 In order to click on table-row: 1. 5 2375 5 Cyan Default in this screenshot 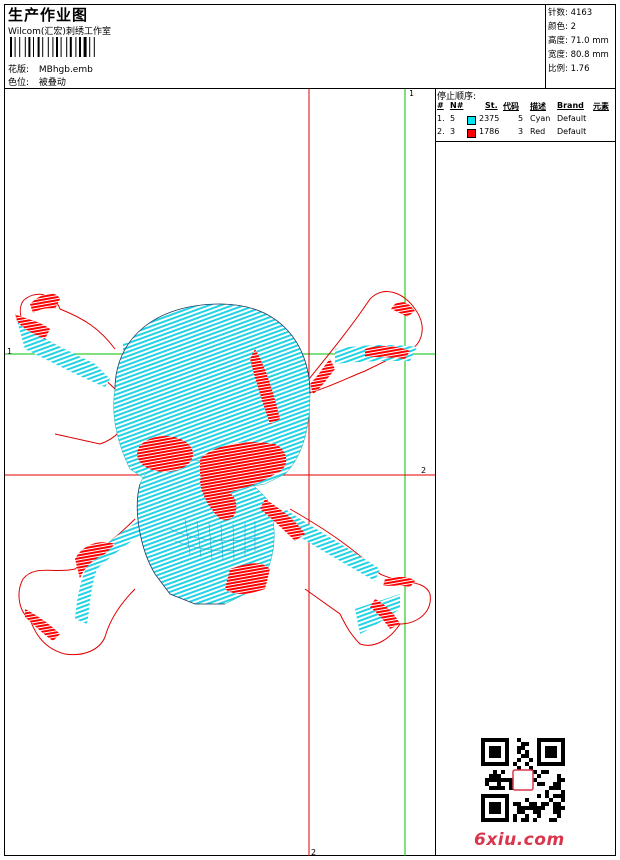, I will do `click(526, 120)`.